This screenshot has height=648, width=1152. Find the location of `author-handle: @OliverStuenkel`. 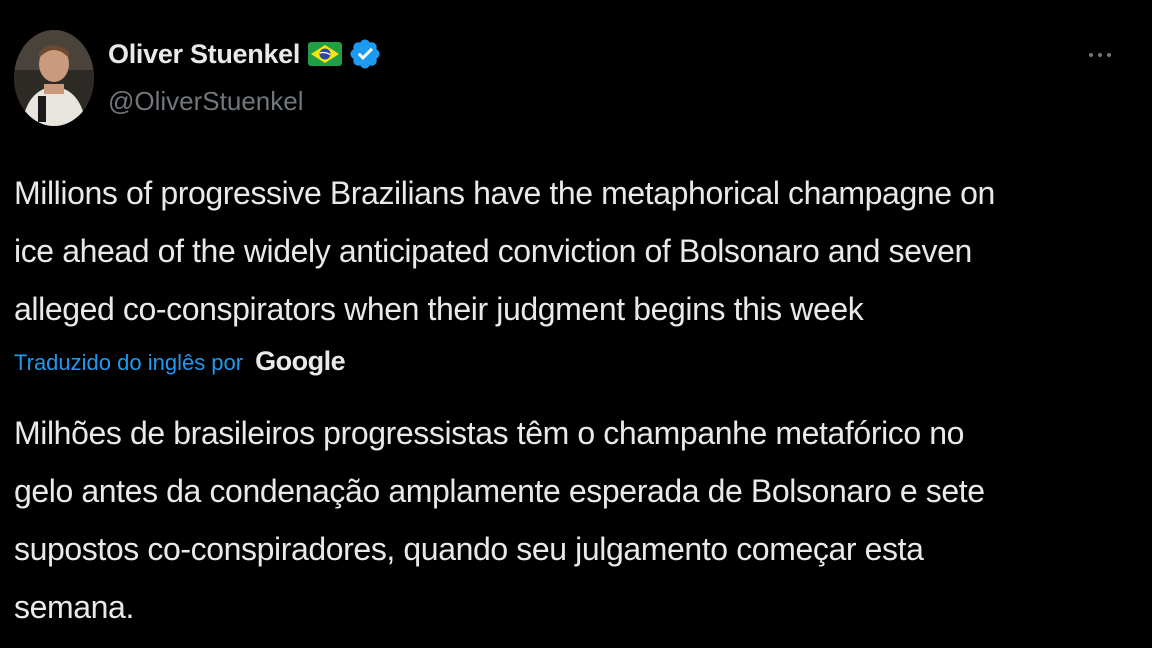

author-handle: @OliverStuenkel is located at coordinates (205, 101).